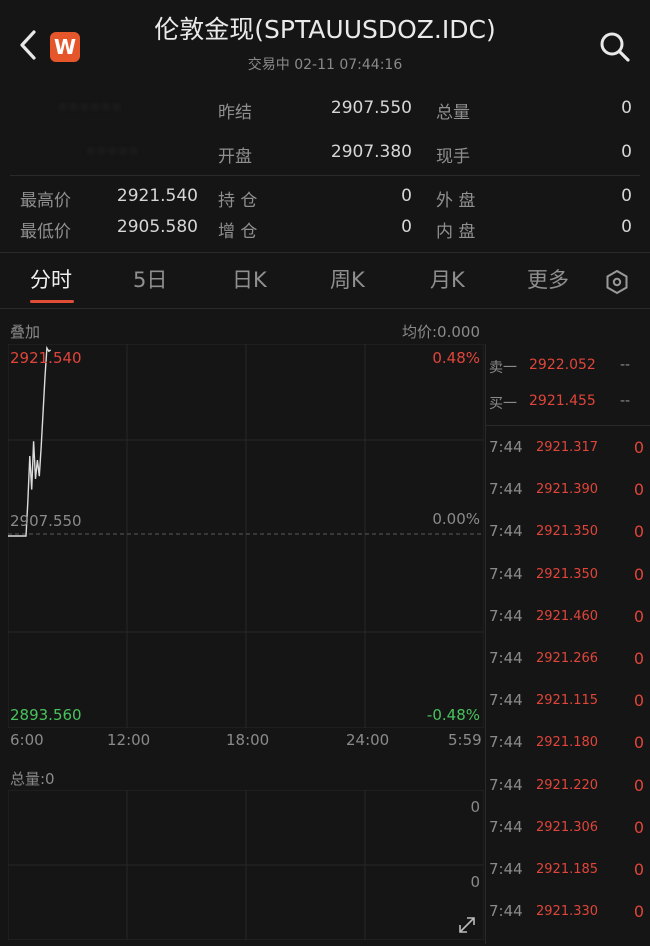 The image size is (650, 946). What do you see at coordinates (235, 113) in the screenshot?
I see `prev-close-label: 昨结` at bounding box center [235, 113].